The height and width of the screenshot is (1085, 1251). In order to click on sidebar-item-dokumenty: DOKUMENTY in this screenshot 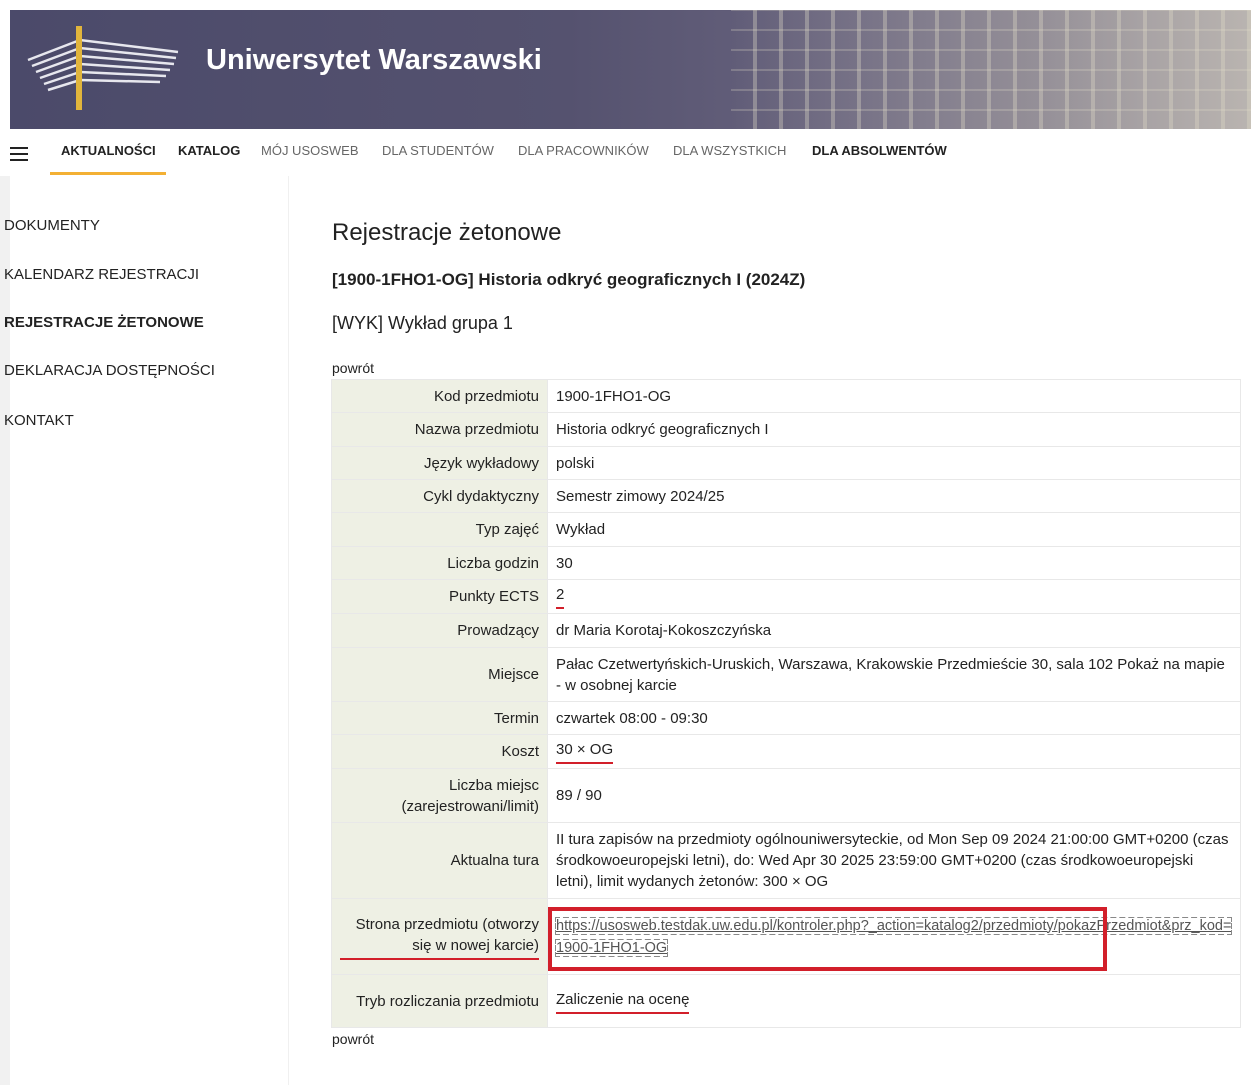, I will do `click(139, 225)`.